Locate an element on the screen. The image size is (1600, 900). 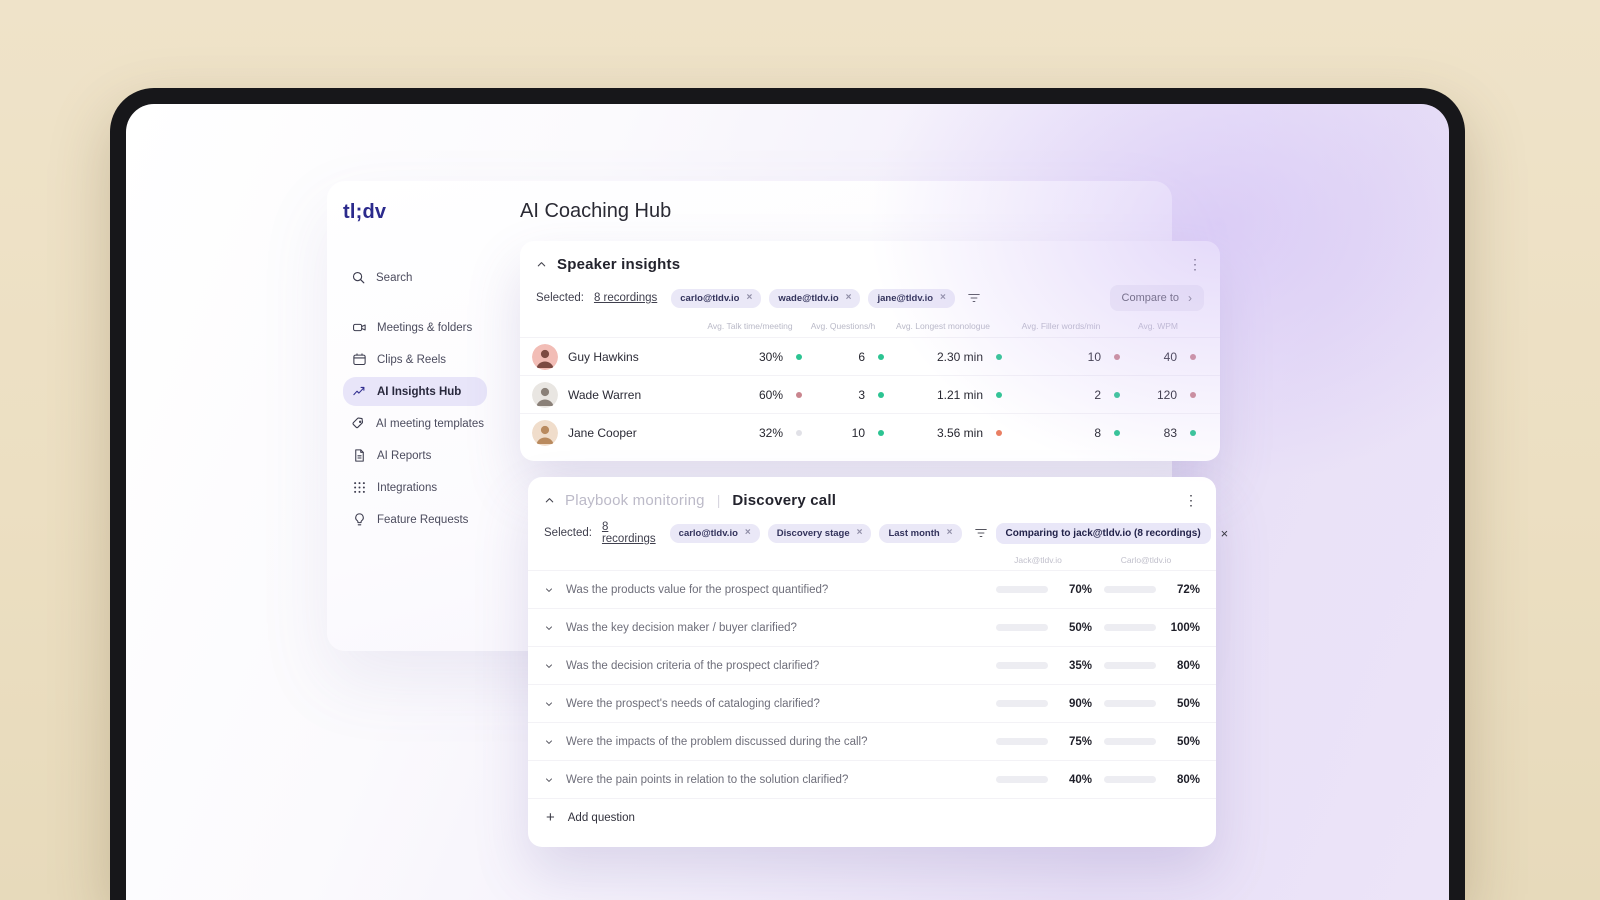
speaker-row: Guy Hawkins 30% 6 2.30 min 10 40 is located at coordinates (870, 356).